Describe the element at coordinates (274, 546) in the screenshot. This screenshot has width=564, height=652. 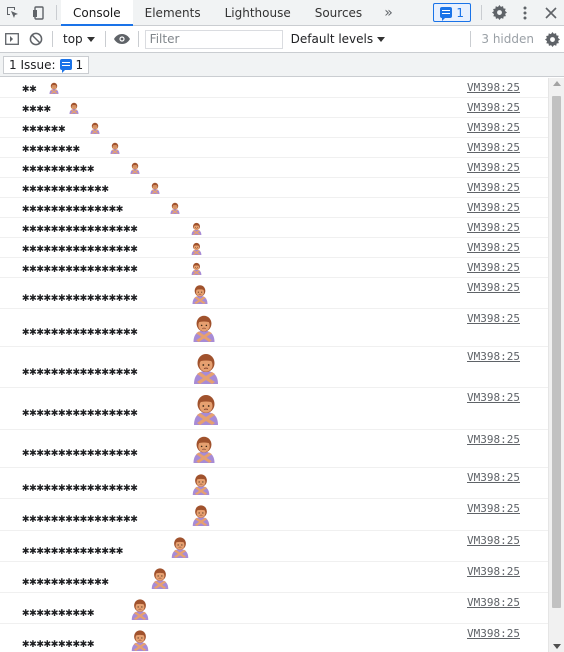
I see `log-row: ✱✱✱✱✱✱✱✱✱✱✱✱✱✱ VM398:25` at that location.